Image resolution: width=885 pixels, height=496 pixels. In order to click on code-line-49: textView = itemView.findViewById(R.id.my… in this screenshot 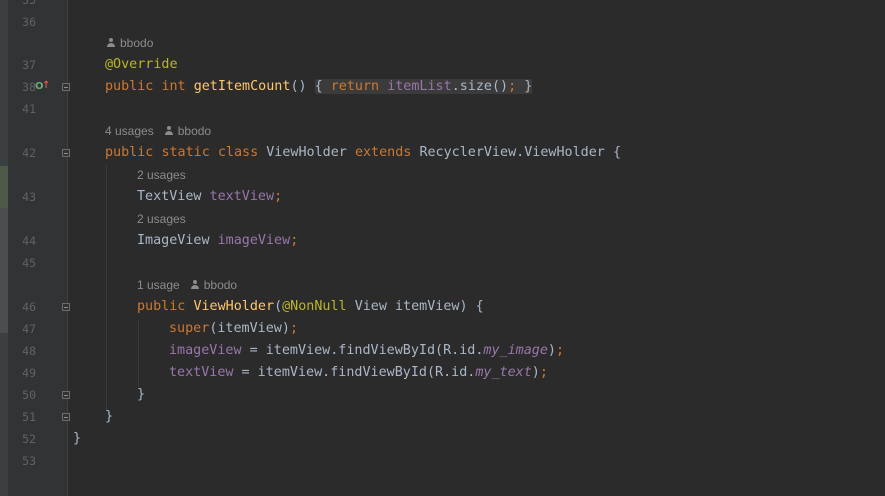, I will do `click(358, 373)`.